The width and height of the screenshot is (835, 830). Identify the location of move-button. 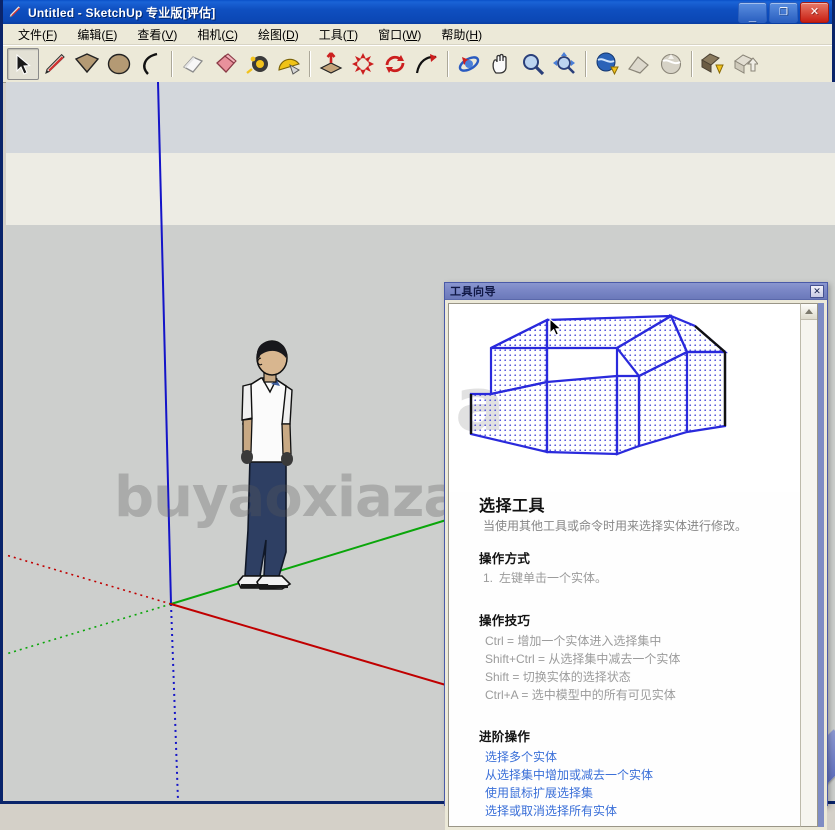
(363, 64).